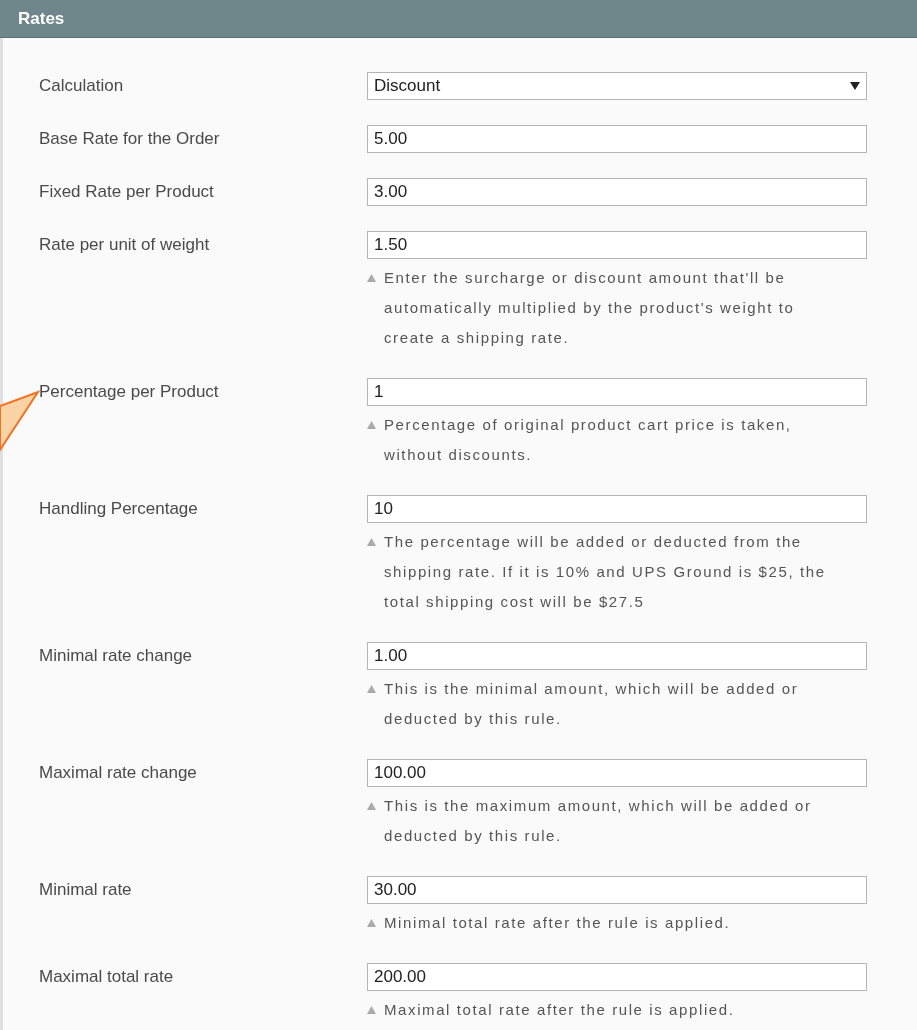 This screenshot has width=917, height=1030. Describe the element at coordinates (124, 244) in the screenshot. I see `field-label: Rate per unit of weight` at that location.